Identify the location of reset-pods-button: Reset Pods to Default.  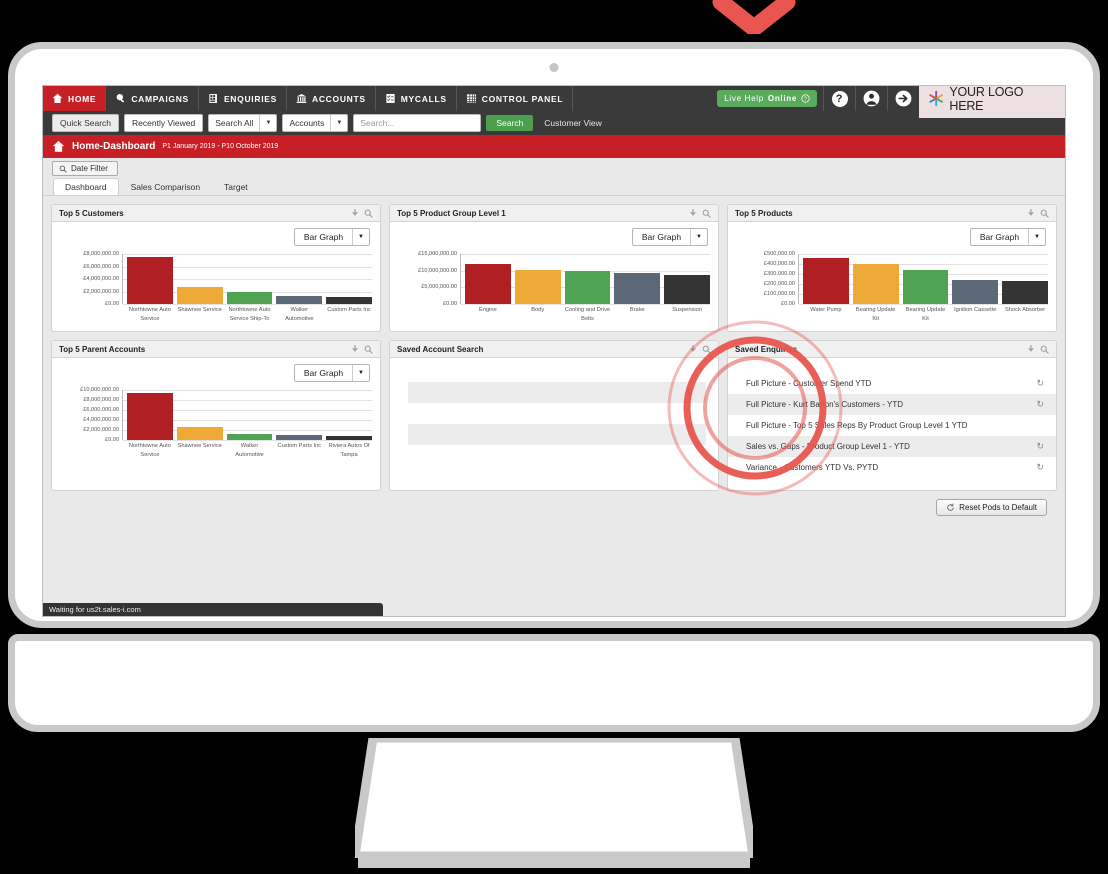
(991, 508).